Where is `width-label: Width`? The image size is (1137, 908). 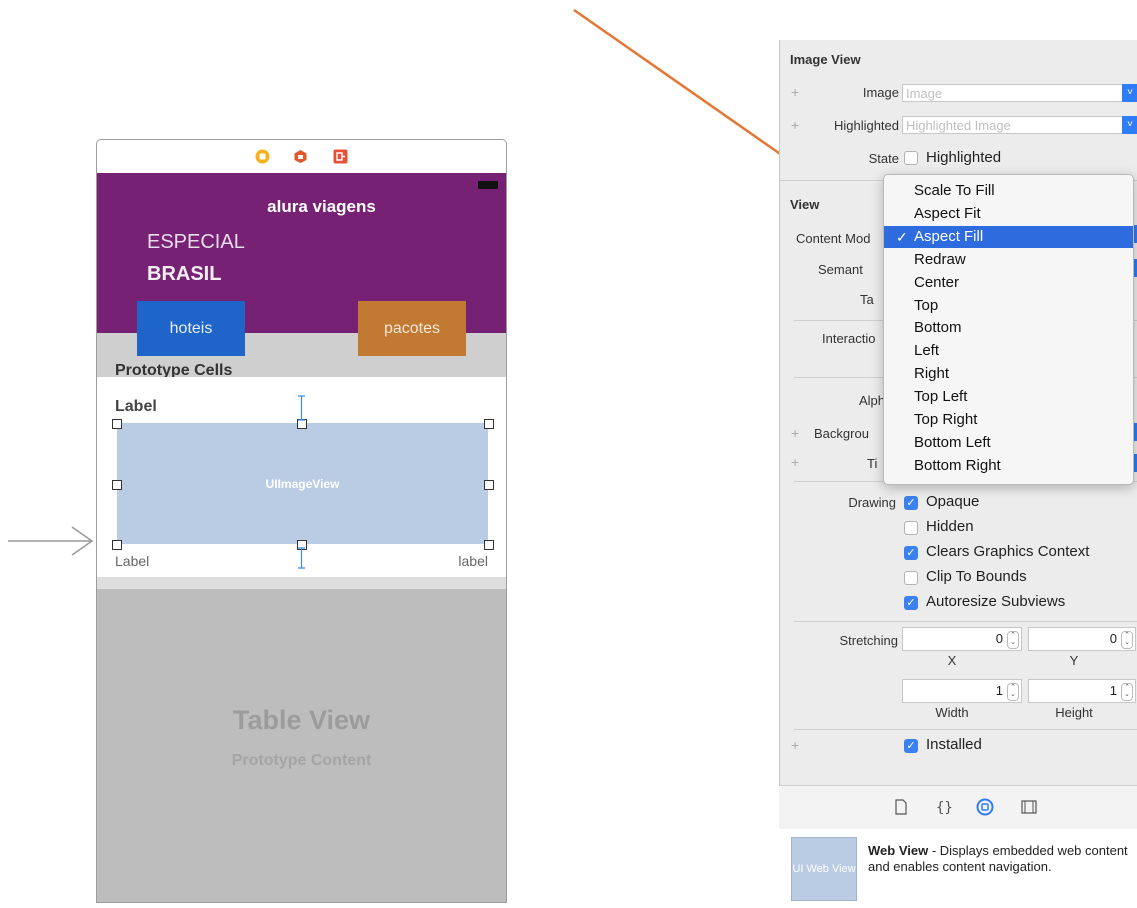
width-label: Width is located at coordinates (952, 712).